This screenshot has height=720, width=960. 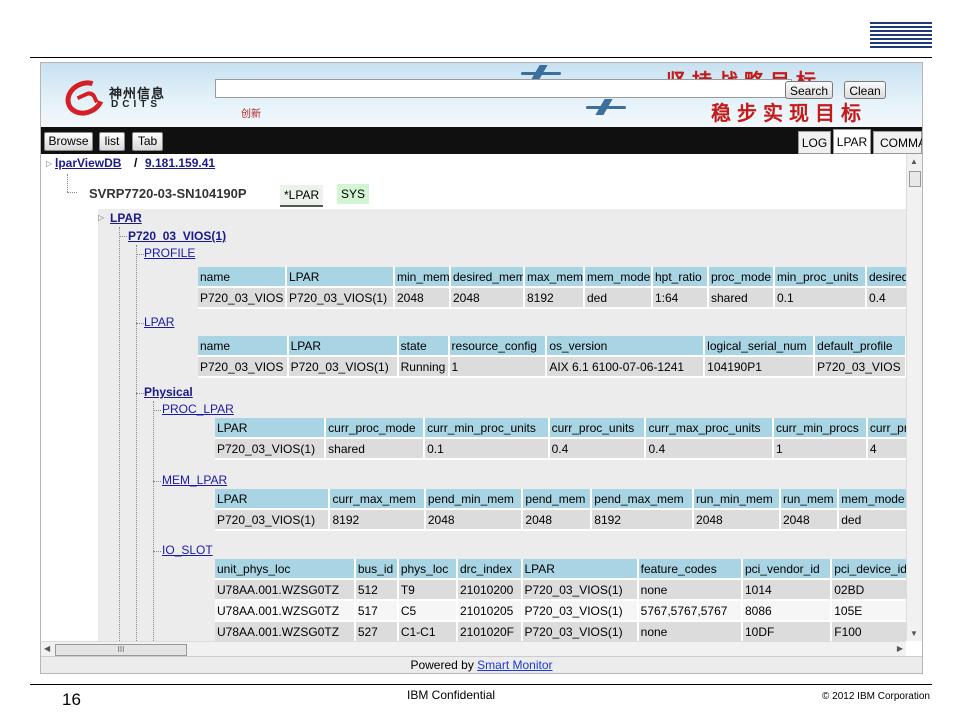 I want to click on tab-log: LOG, so click(x=814, y=142).